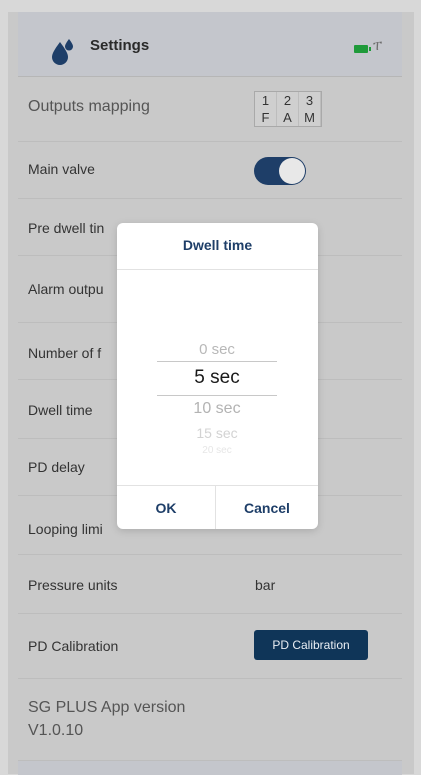 The width and height of the screenshot is (421, 775). What do you see at coordinates (210, 44) in the screenshot?
I see `settings-header: Settings ፐ` at bounding box center [210, 44].